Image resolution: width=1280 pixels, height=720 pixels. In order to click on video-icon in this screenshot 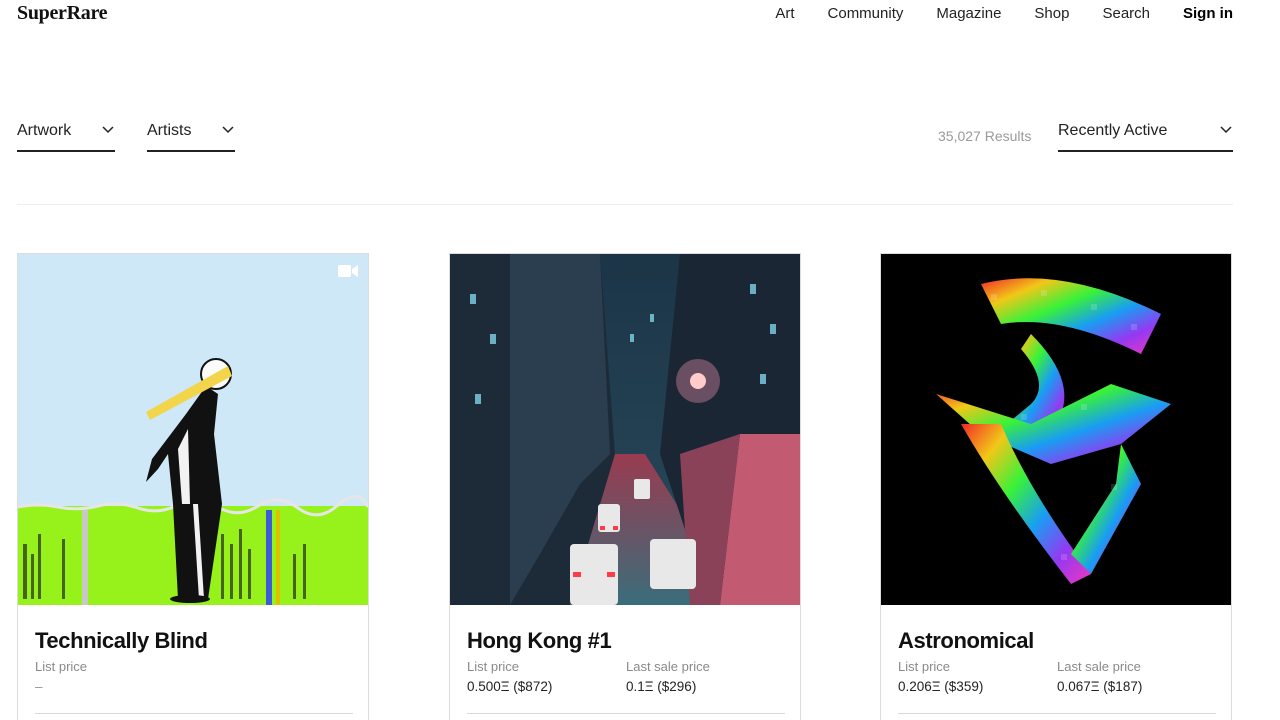, I will do `click(348, 271)`.